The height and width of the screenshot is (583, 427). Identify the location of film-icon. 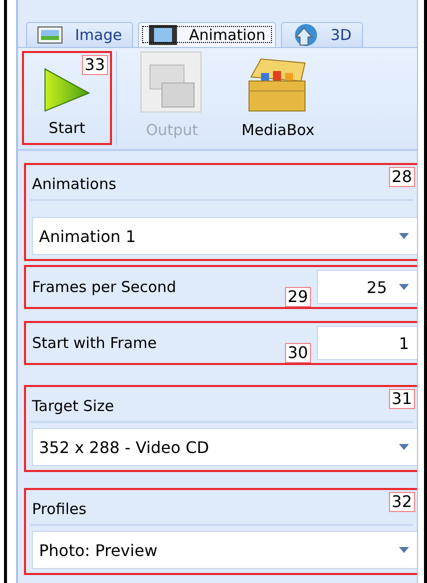
(162, 35).